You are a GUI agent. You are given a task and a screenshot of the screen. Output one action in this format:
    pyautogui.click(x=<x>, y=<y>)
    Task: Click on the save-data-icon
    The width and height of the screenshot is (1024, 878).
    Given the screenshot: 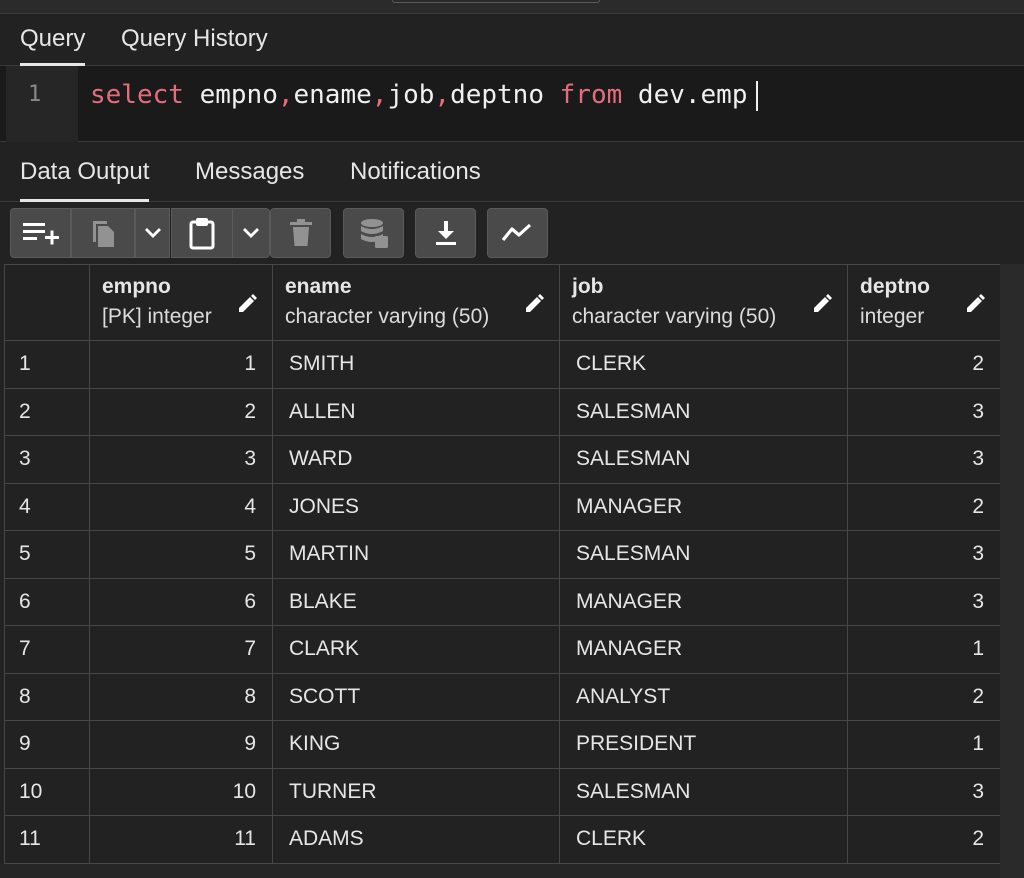 What is the action you would take?
    pyautogui.click(x=374, y=233)
    